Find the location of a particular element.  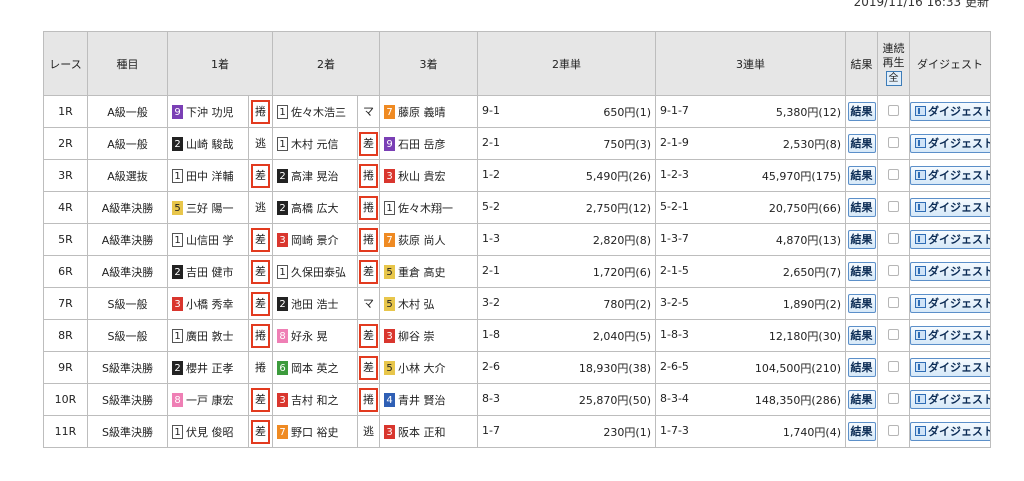

header-race: レース is located at coordinates (65, 63).